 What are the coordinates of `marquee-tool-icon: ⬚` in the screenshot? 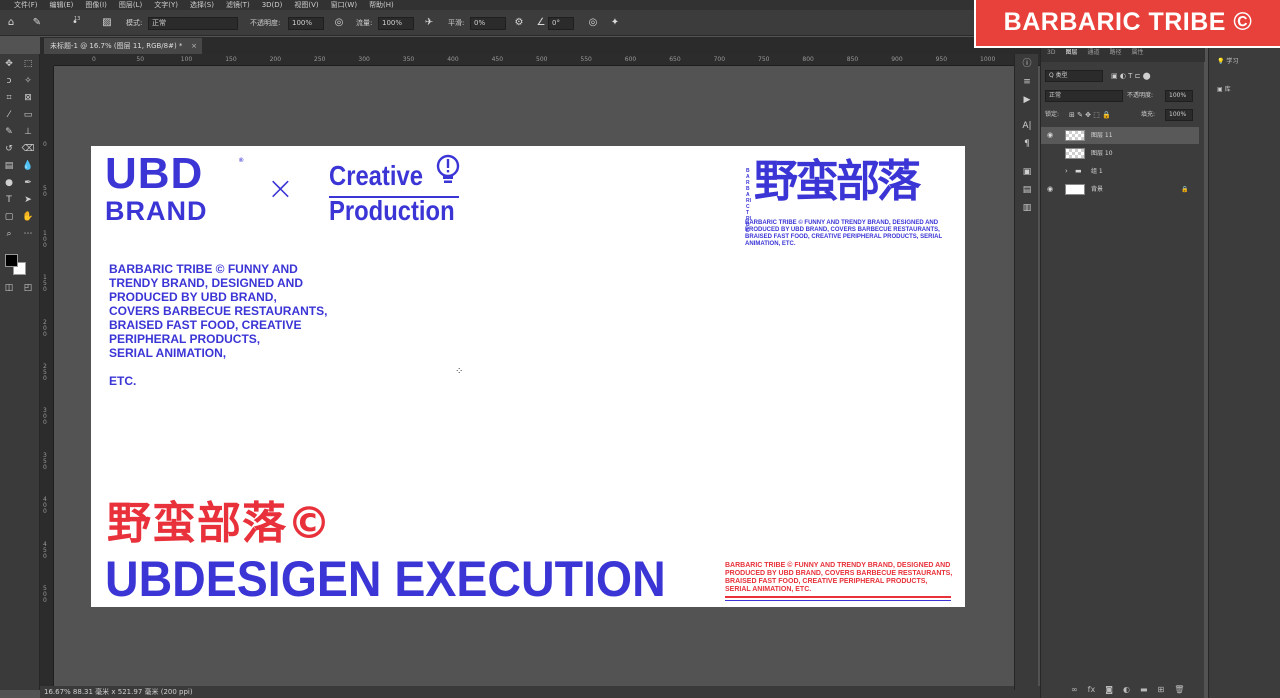 It's located at (28, 64).